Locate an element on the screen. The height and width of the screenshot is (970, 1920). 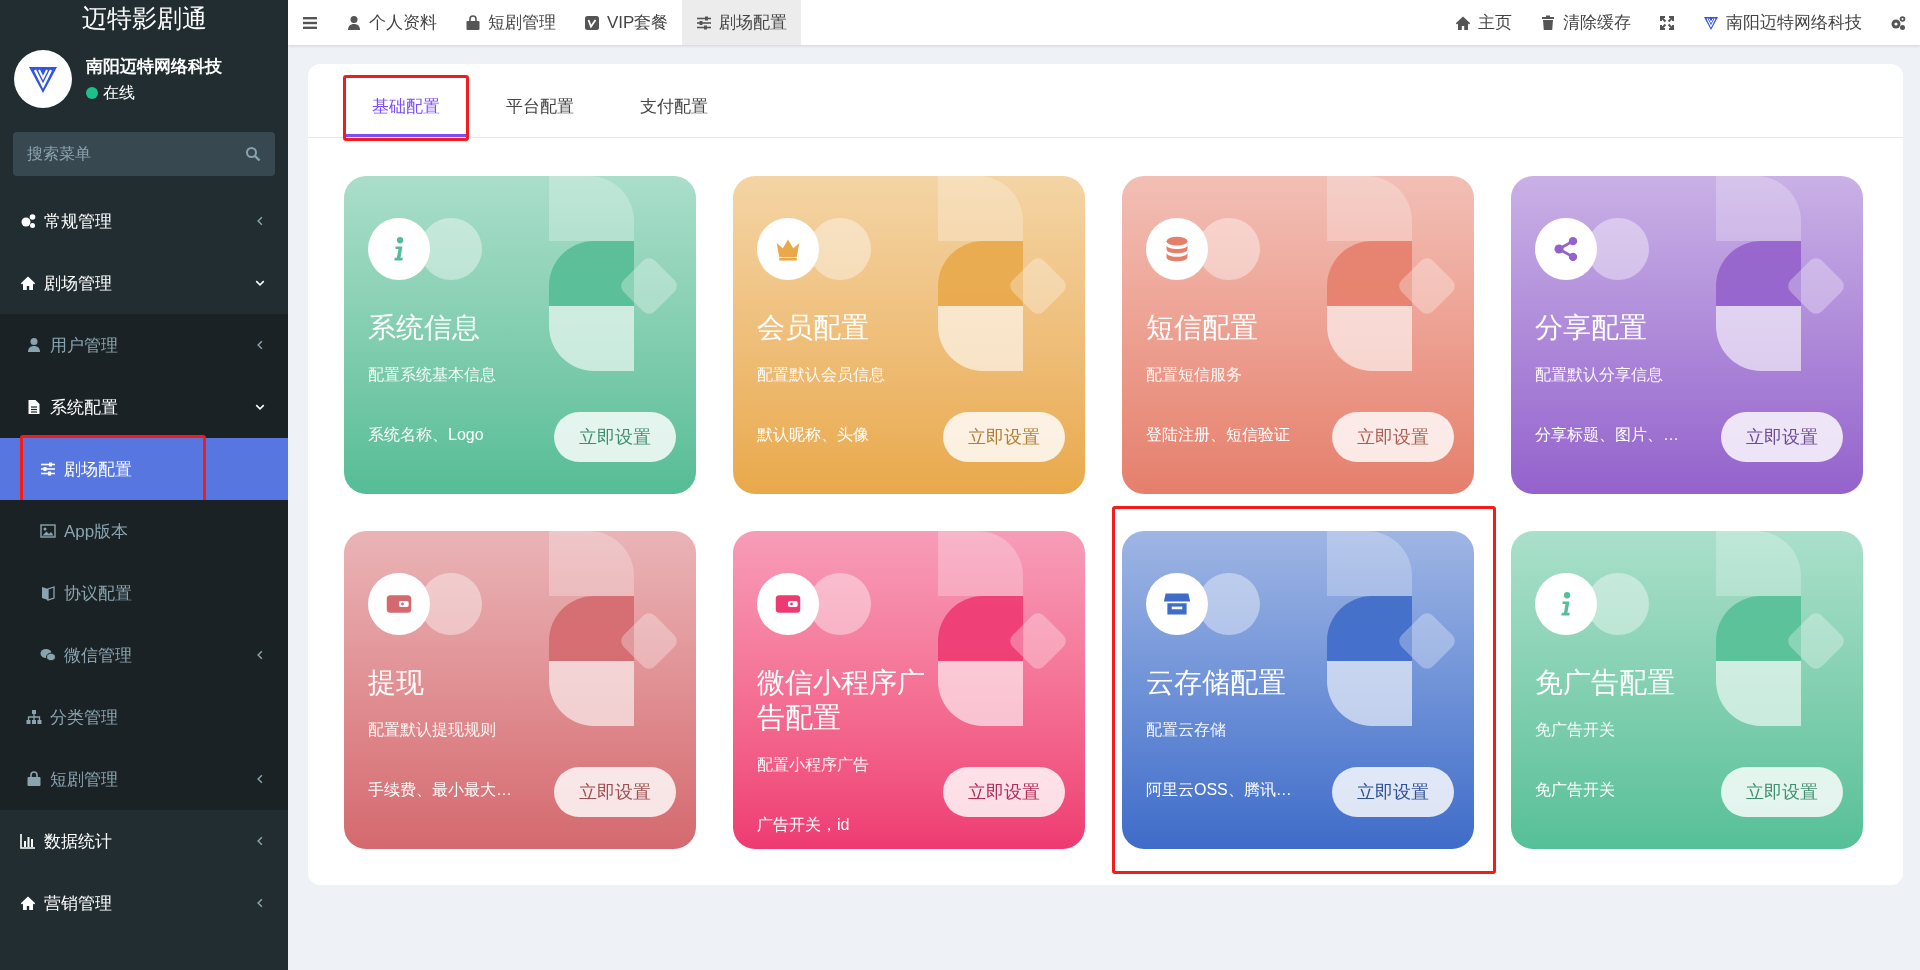
card-title: 系统信息 is located at coordinates (424, 328).